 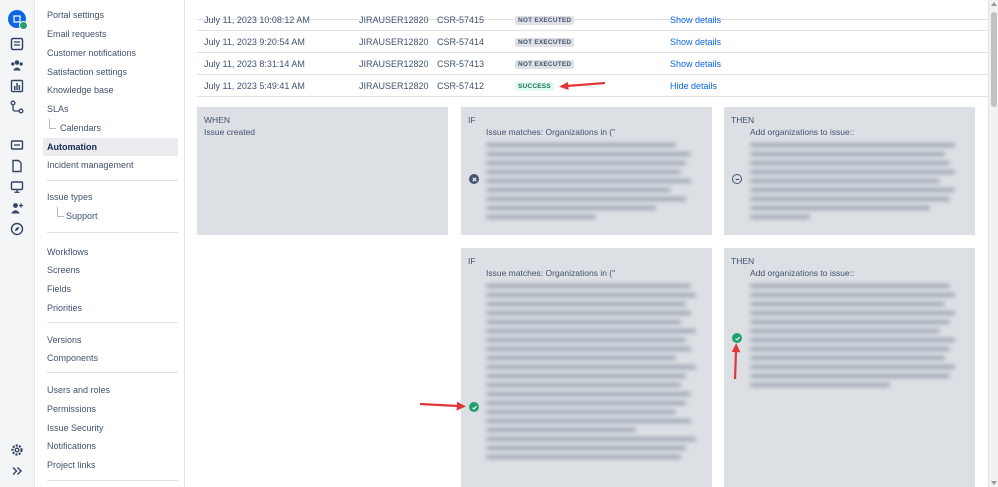 I want to click on nav-issue-security: Issue Security, so click(x=112, y=428).